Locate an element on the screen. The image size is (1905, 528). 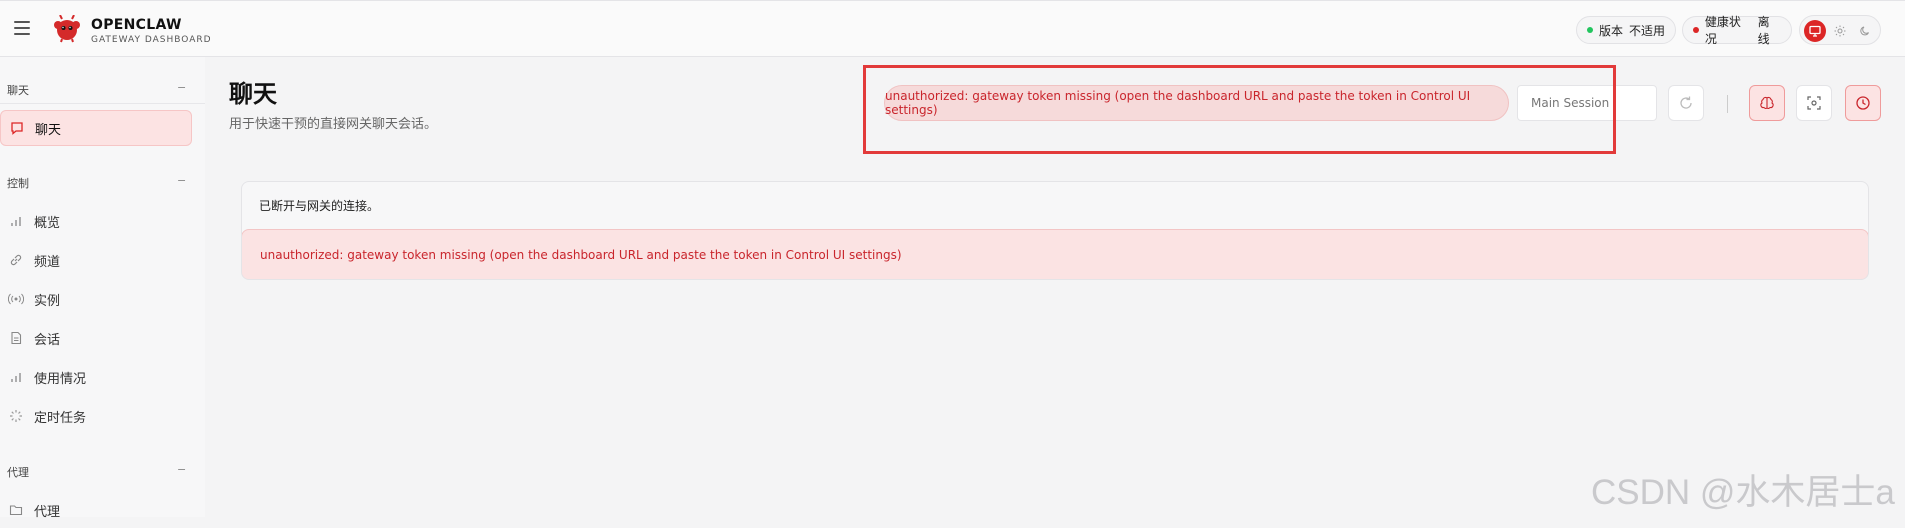
sidebar-item-cron-jobs: 定时任务 is located at coordinates (96, 416).